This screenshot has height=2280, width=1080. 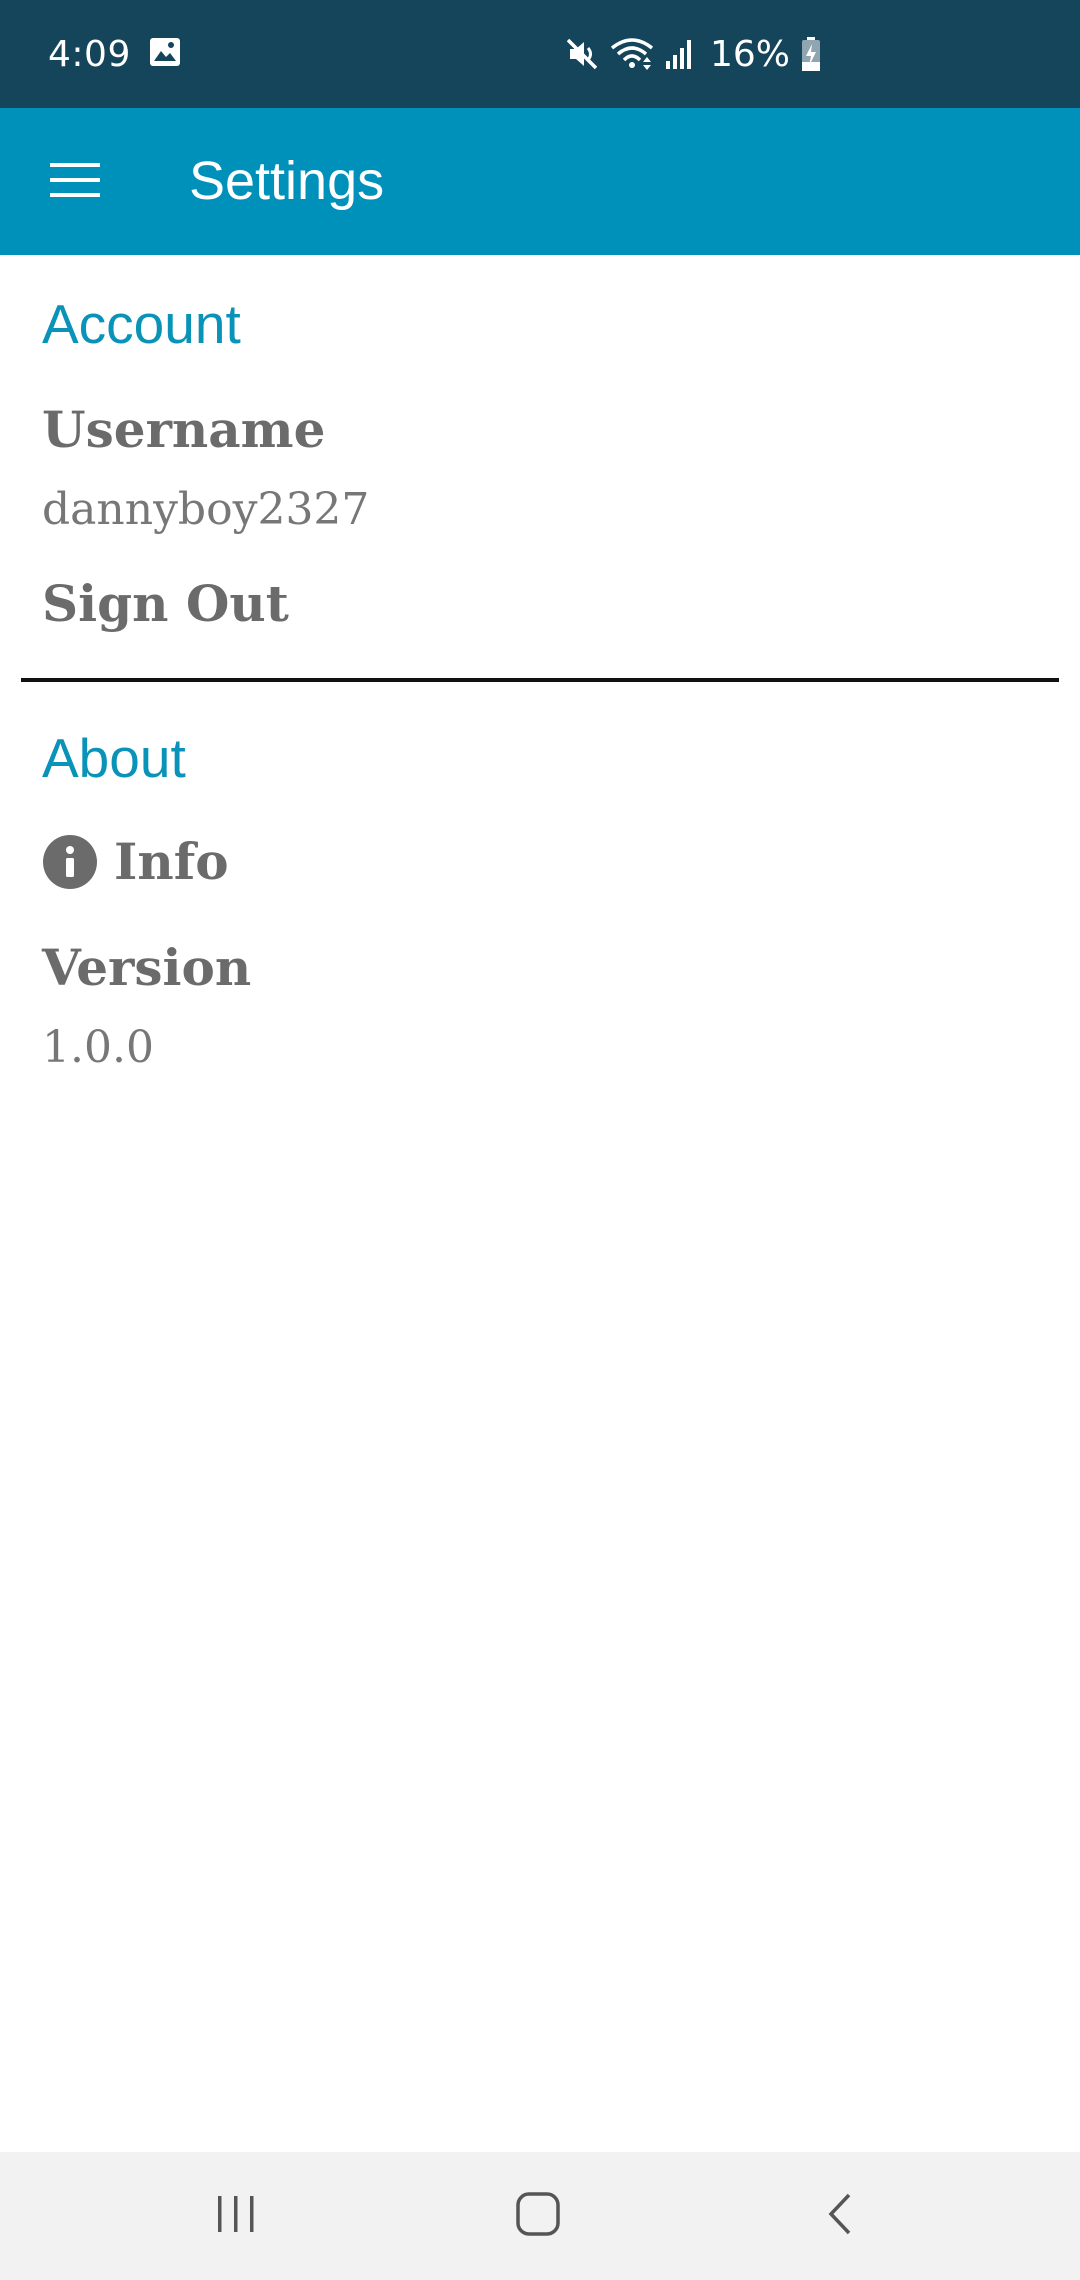 What do you see at coordinates (287, 181) in the screenshot?
I see `page-title: Settings` at bounding box center [287, 181].